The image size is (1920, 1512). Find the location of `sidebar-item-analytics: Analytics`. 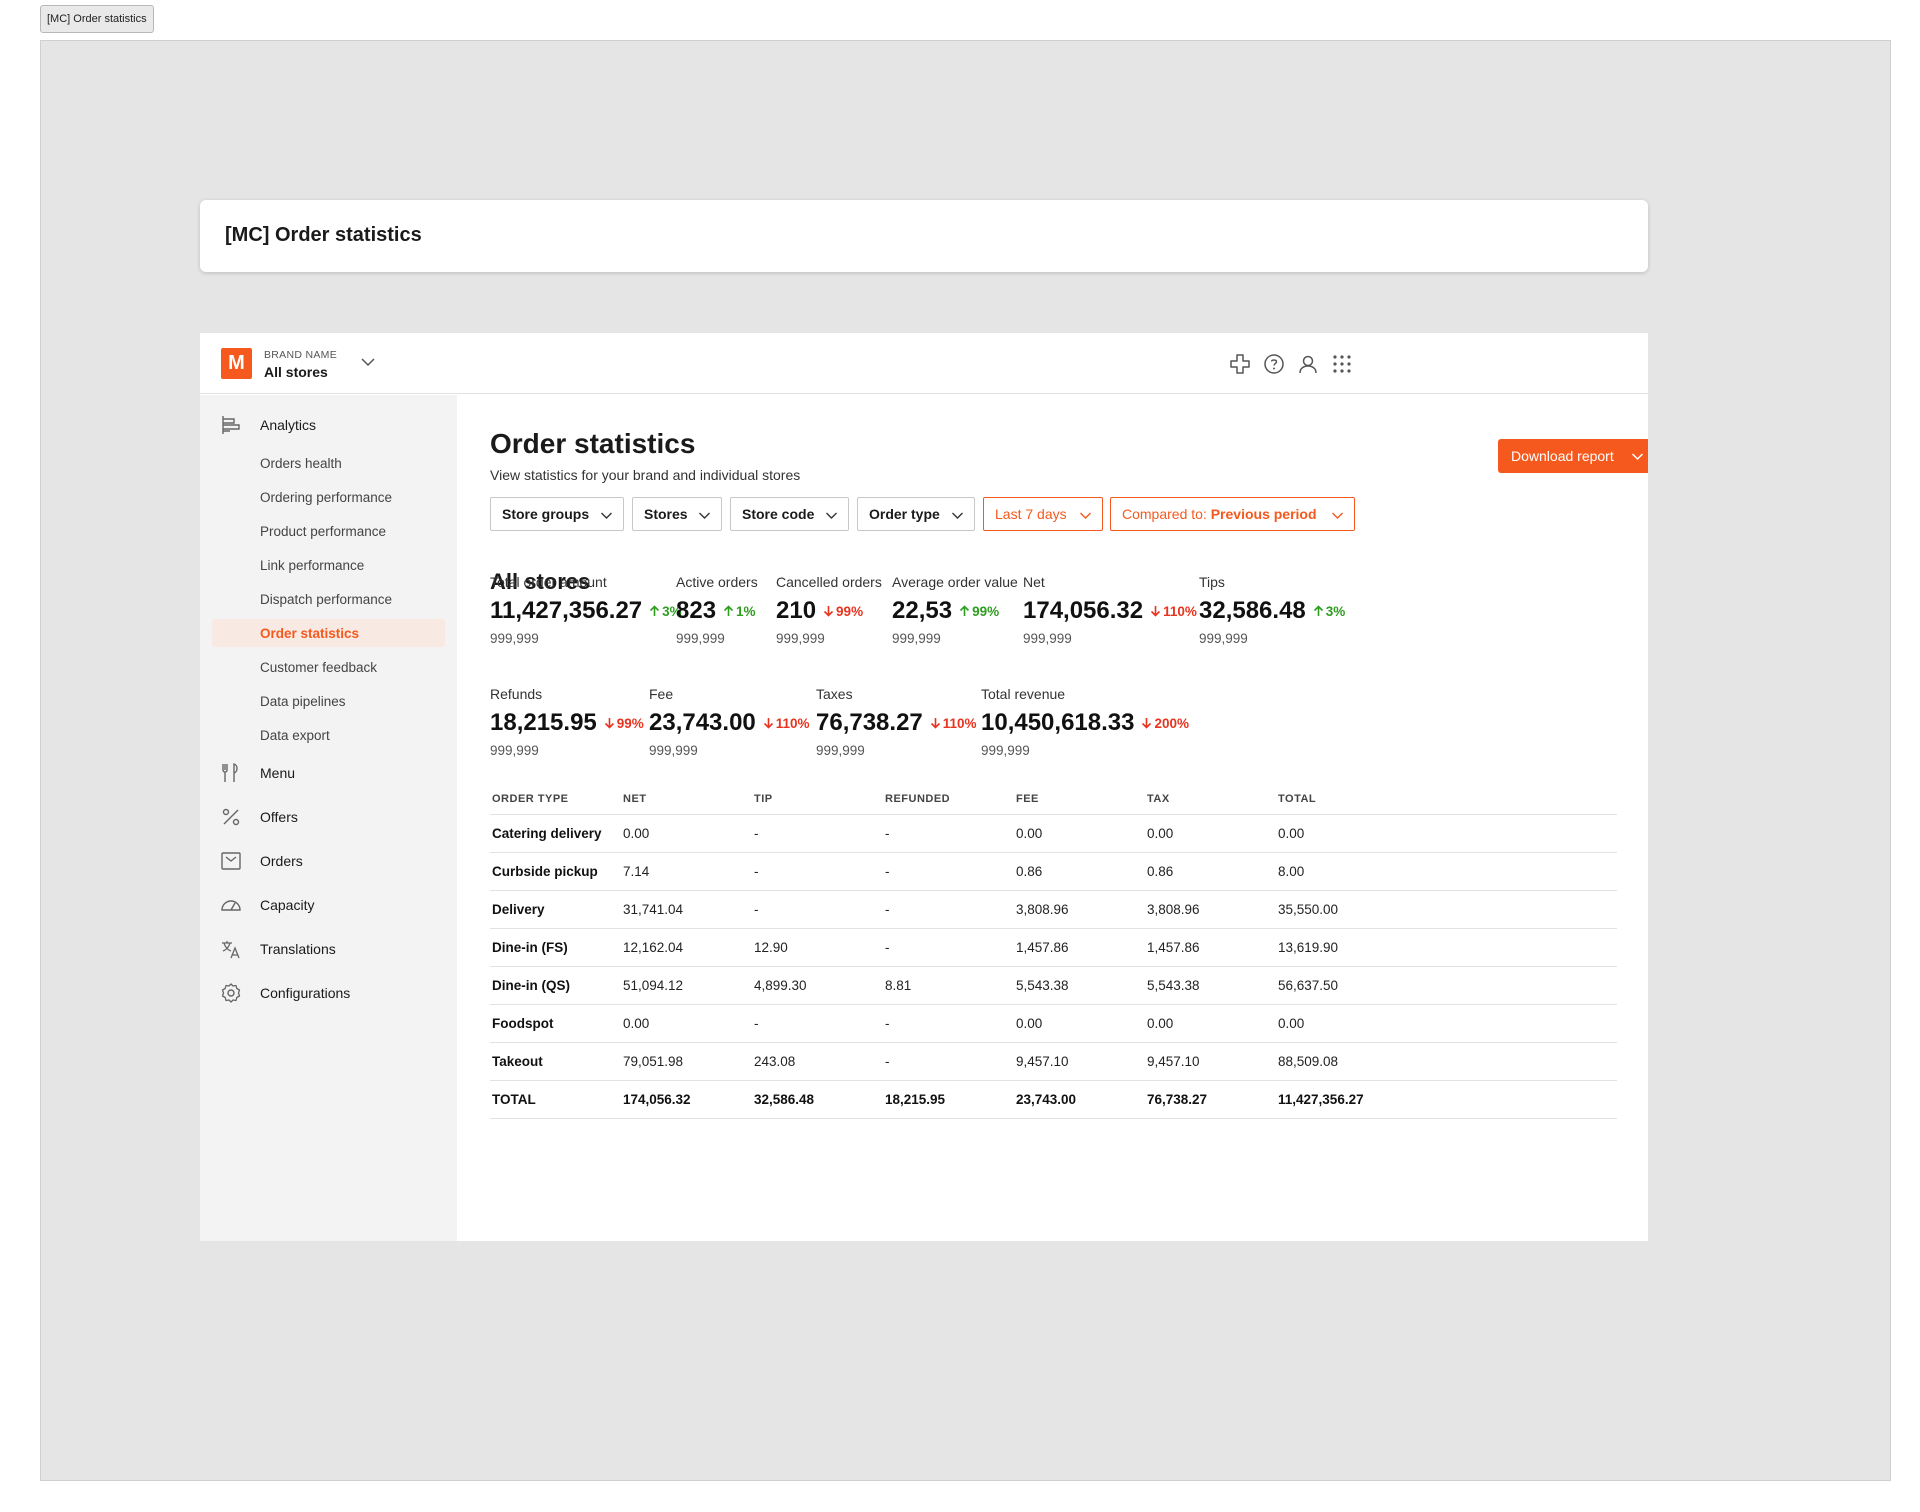

sidebar-item-analytics: Analytics is located at coordinates (328, 425).